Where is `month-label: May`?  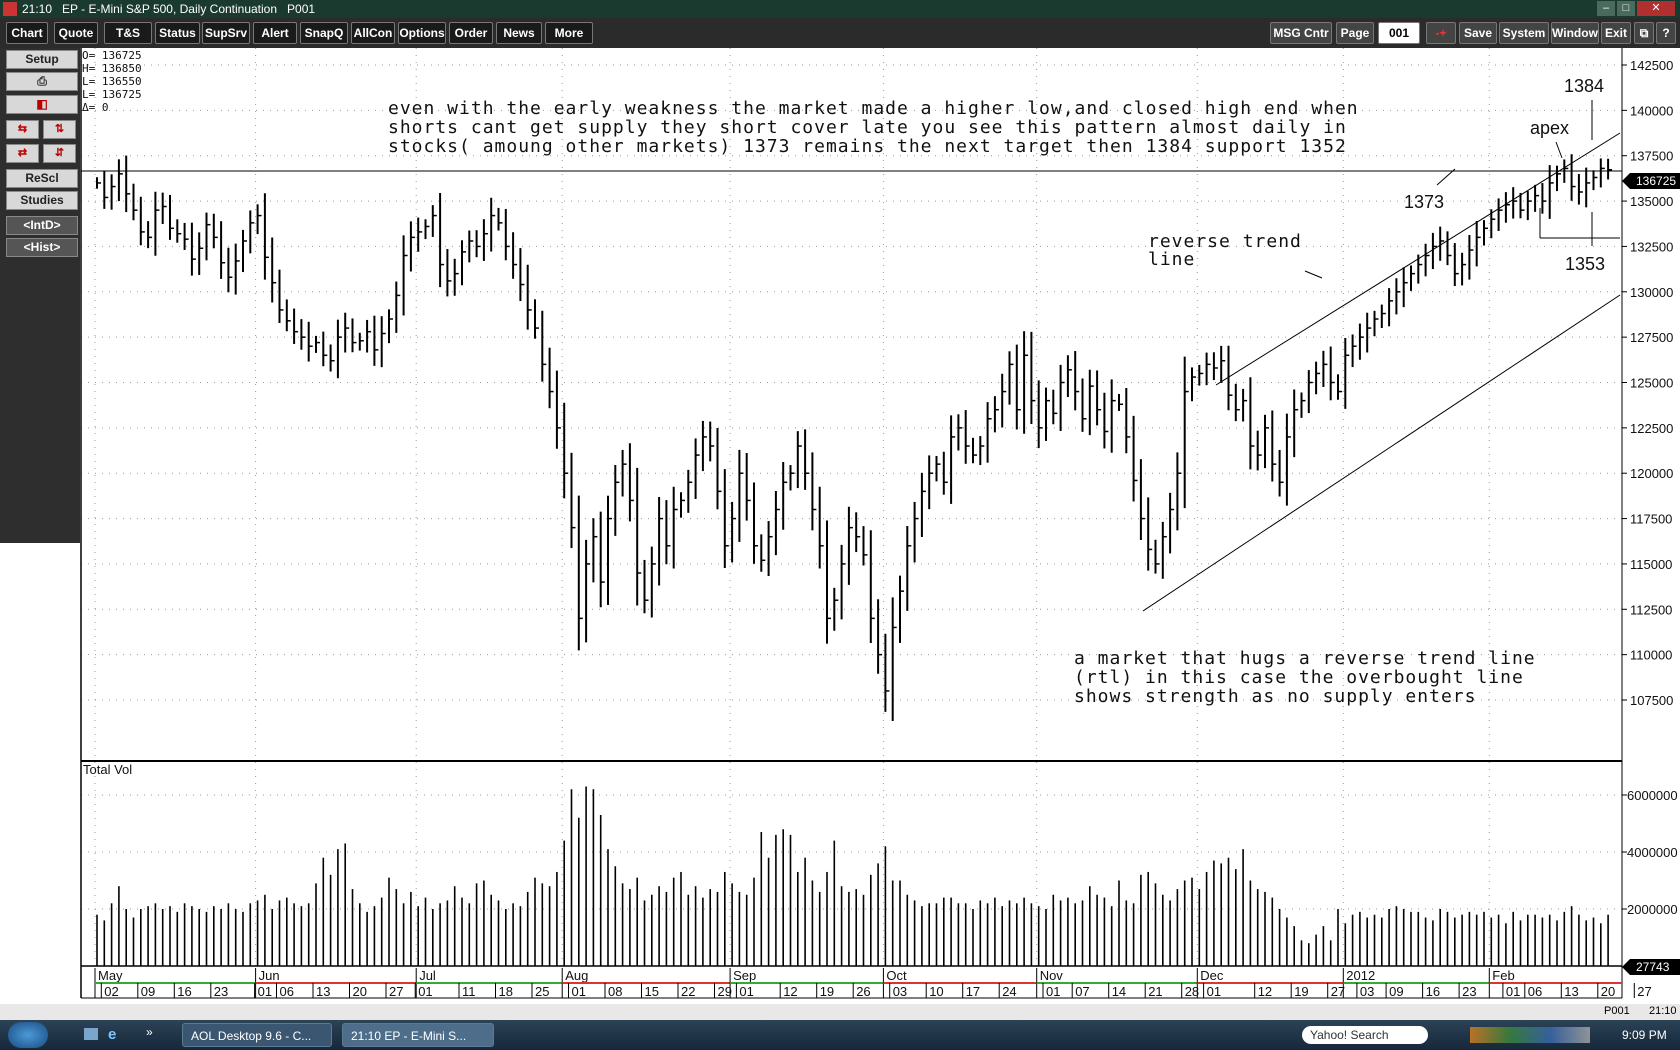
month-label: May is located at coordinates (110, 975).